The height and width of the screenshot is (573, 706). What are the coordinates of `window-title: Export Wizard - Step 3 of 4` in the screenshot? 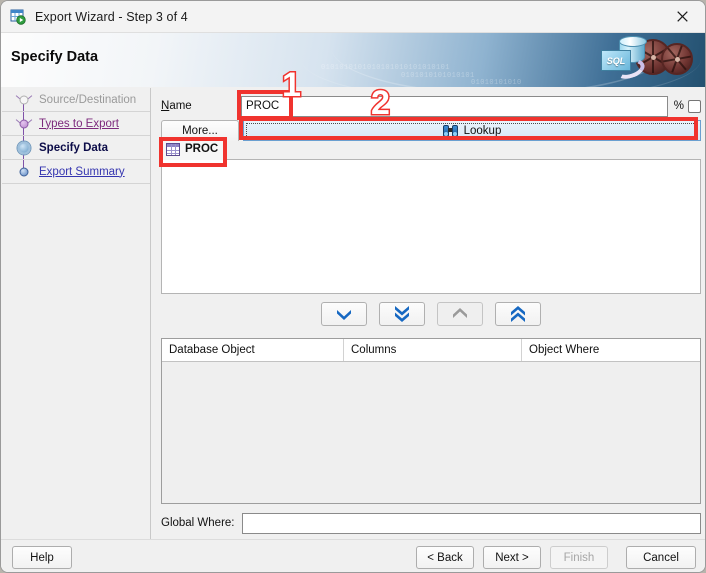 It's located at (111, 16).